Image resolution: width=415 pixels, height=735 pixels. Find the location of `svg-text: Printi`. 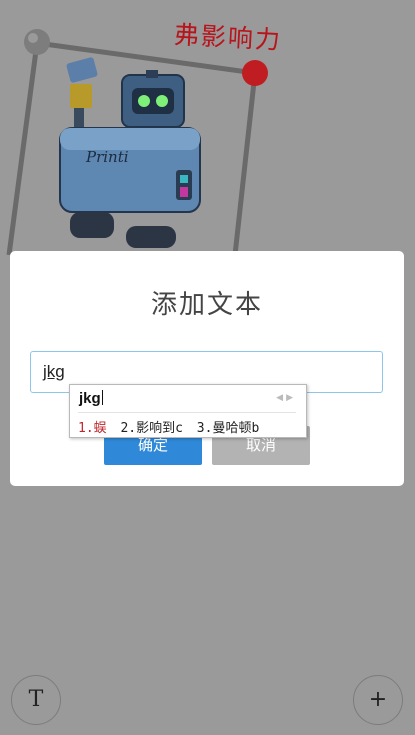

svg-text: Printi is located at coordinates (107, 157).